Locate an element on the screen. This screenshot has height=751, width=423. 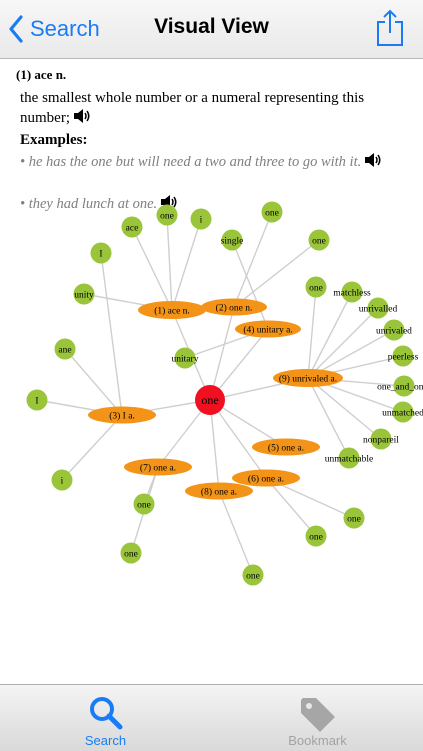
sense-node-label: (2) one n. is located at coordinates (234, 308).